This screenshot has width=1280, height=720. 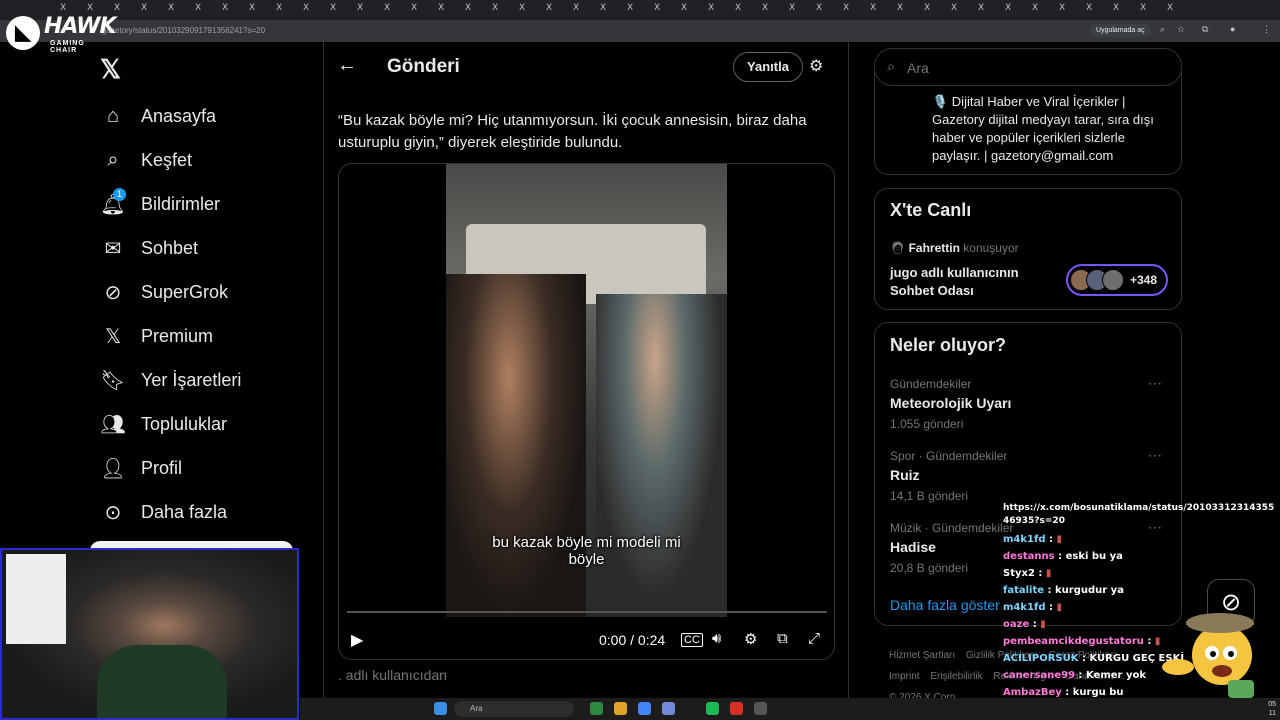 What do you see at coordinates (814, 638) in the screenshot?
I see `fullscreen-icon: ⤢` at bounding box center [814, 638].